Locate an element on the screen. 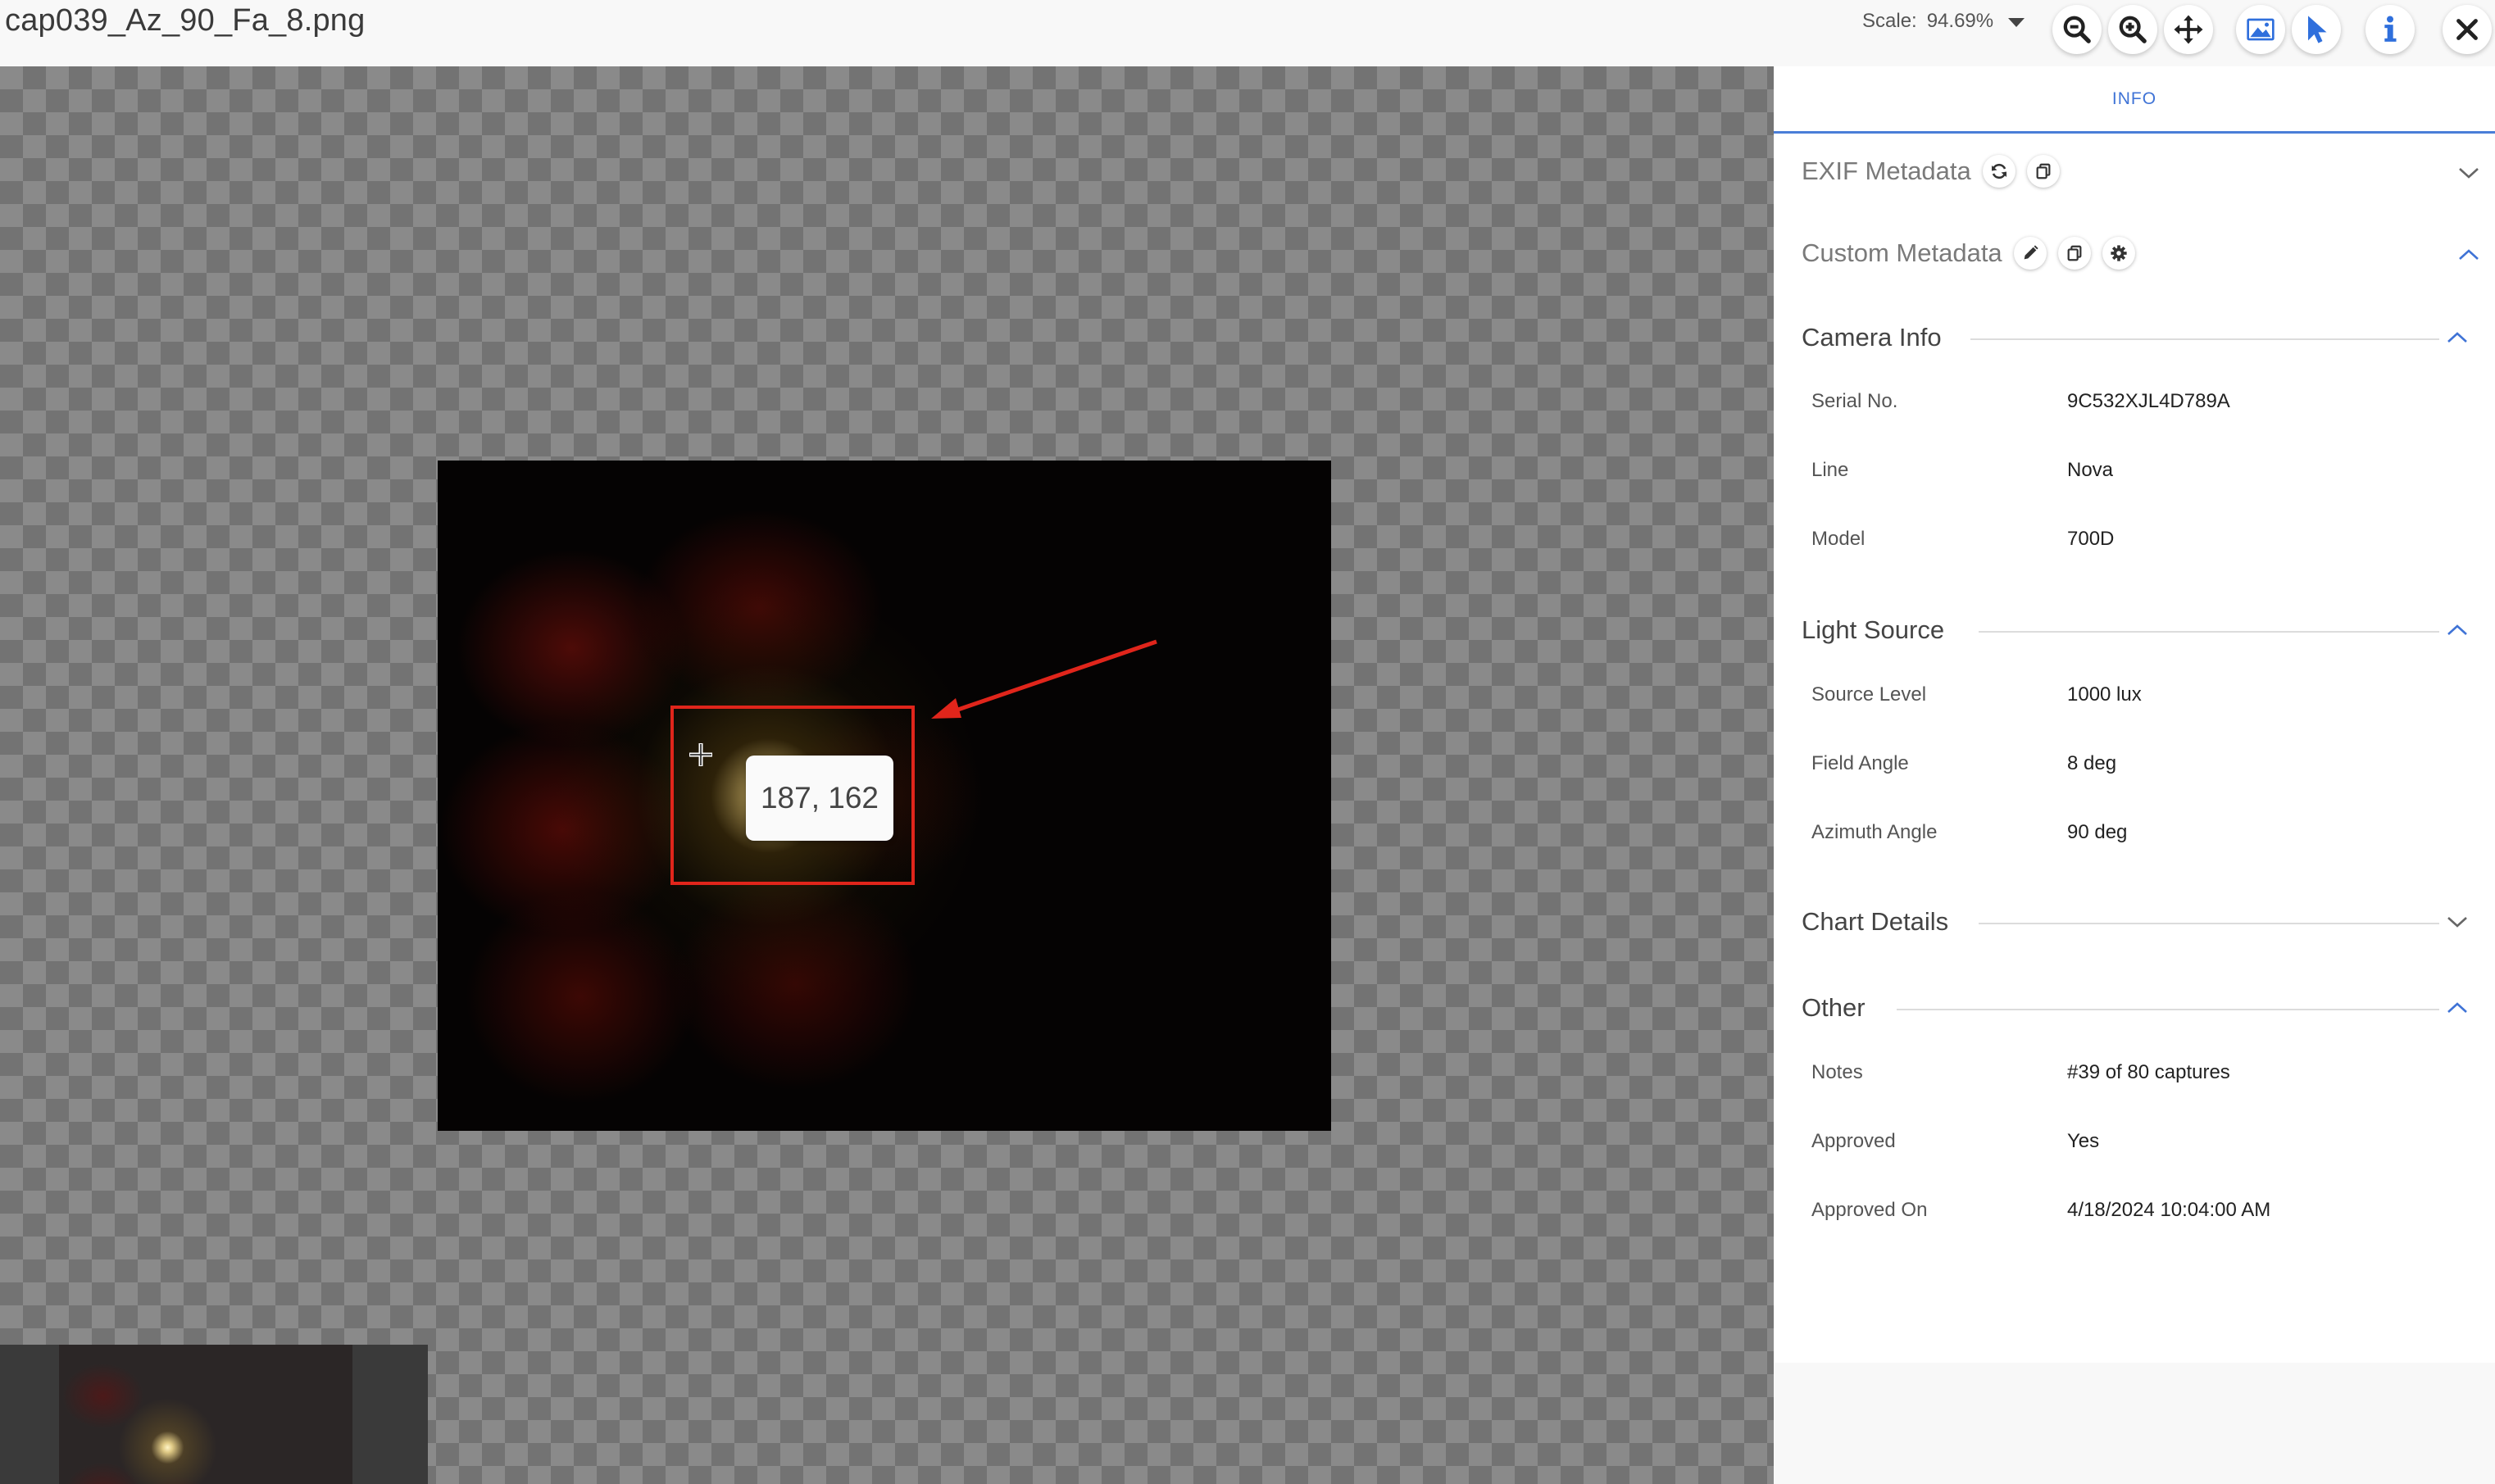 This screenshot has width=2495, height=1484. pointer-button is located at coordinates (2316, 29).